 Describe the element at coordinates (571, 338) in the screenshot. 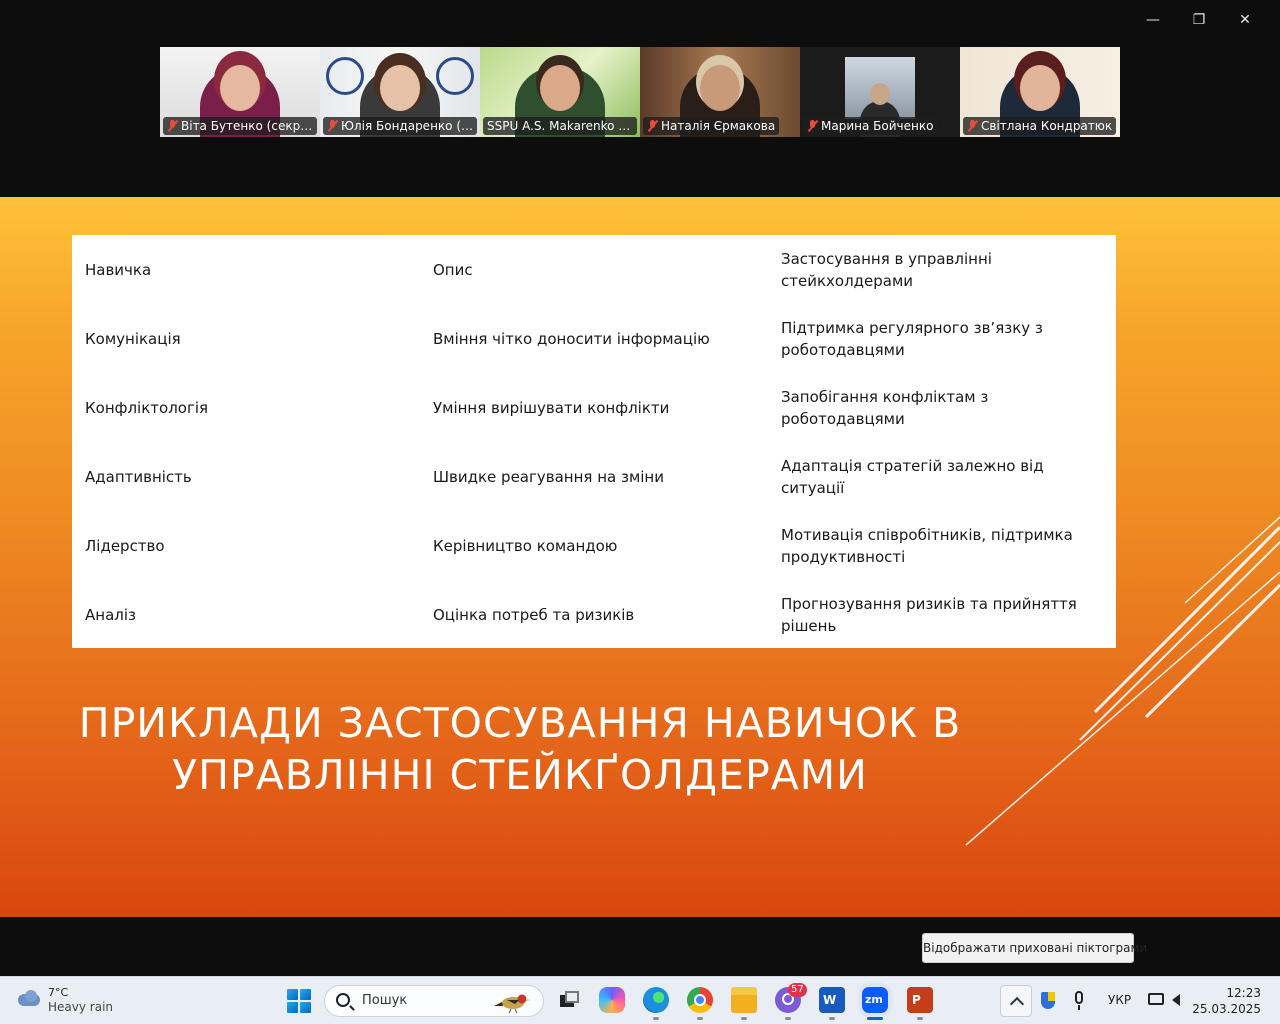

I see `table-cell: Вміння чітко доносити інформацію` at that location.